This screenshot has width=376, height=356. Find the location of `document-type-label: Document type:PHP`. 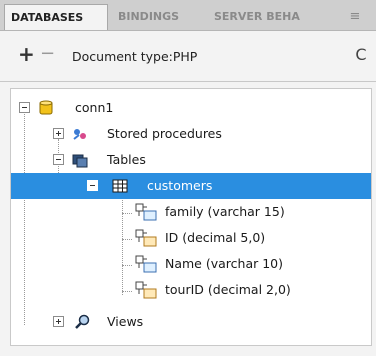

document-type-label: Document type:PHP is located at coordinates (135, 56).